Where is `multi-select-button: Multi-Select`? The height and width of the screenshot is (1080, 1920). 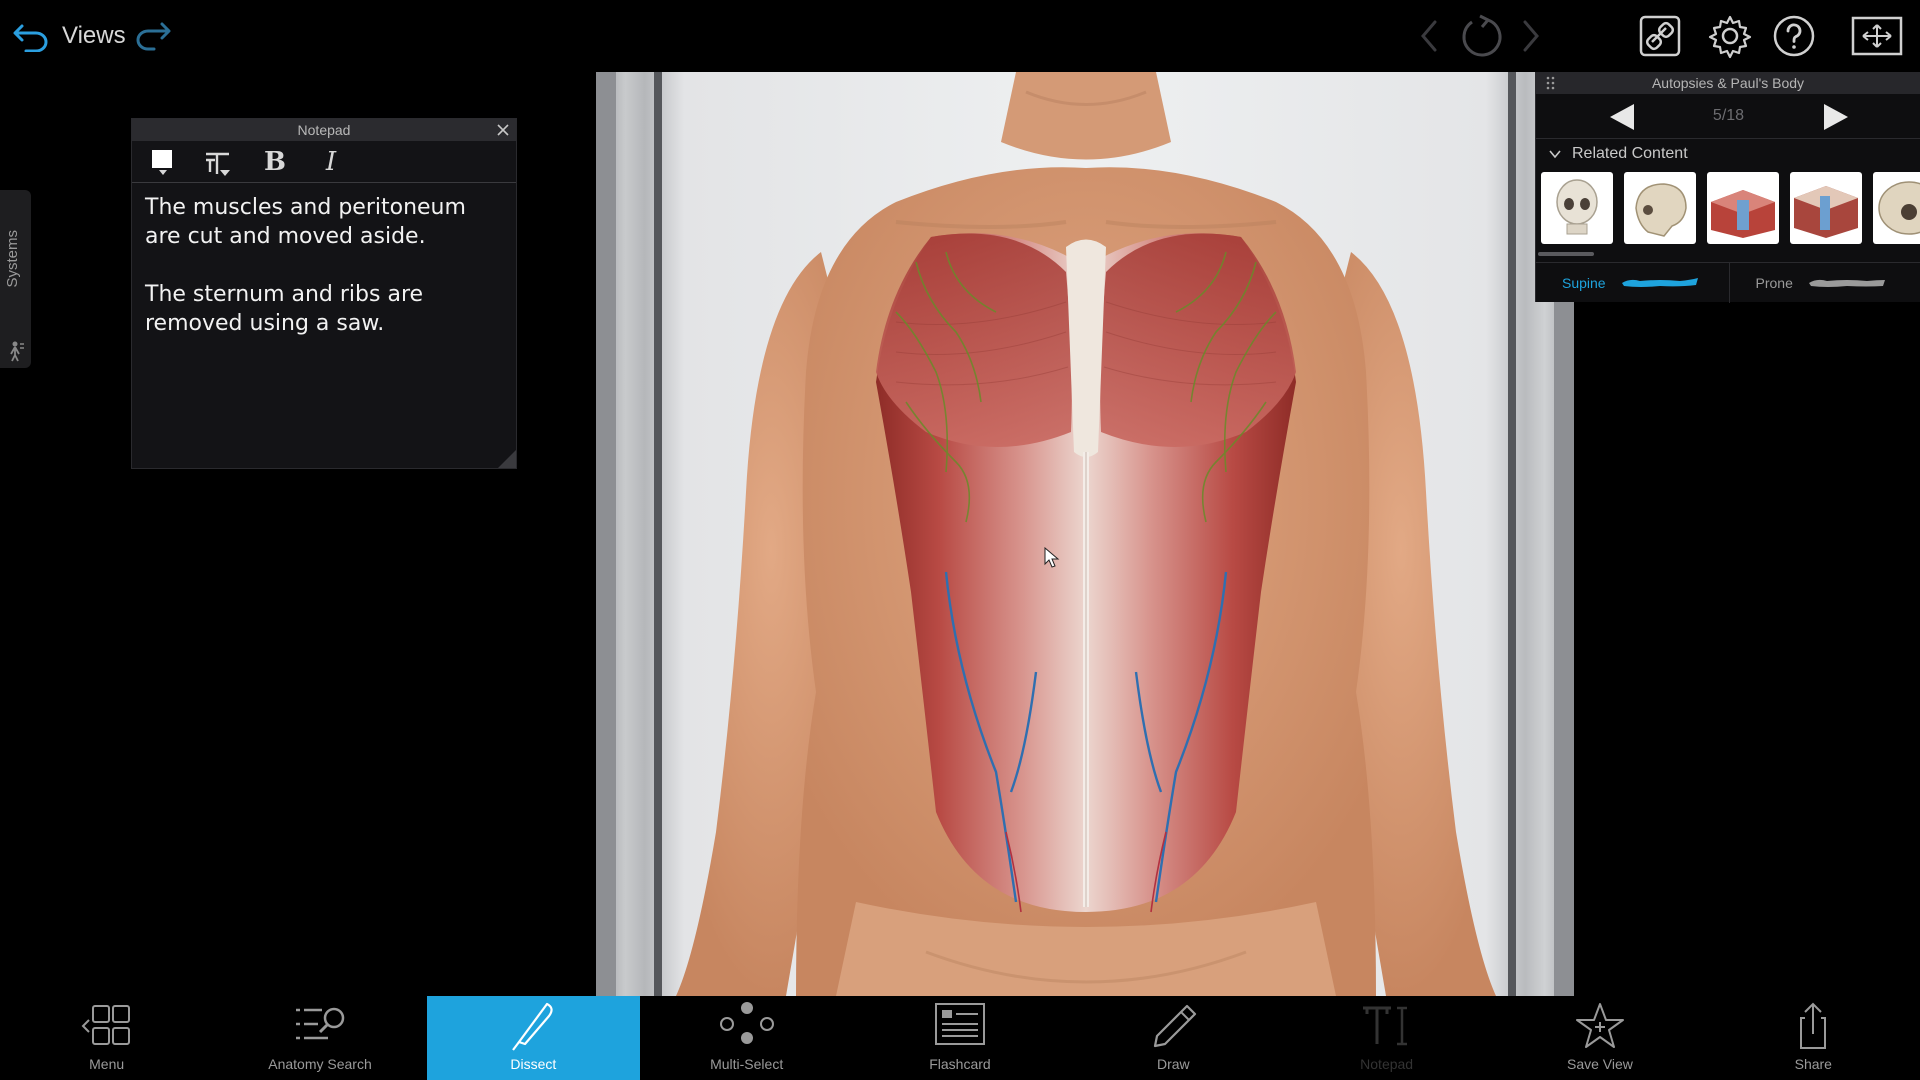
multi-select-button: Multi-Select is located at coordinates (746, 1038).